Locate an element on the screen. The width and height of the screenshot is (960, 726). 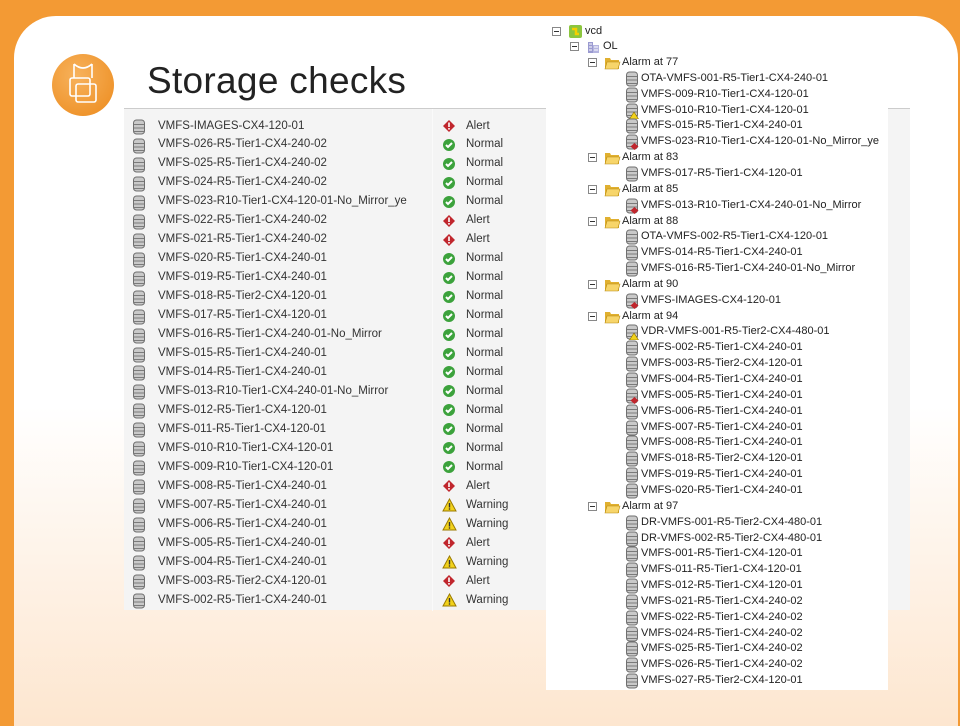
tree-node-datastore: VMFS-005-R5-Tier1-CX4-240-01 is located at coordinates (717, 396).